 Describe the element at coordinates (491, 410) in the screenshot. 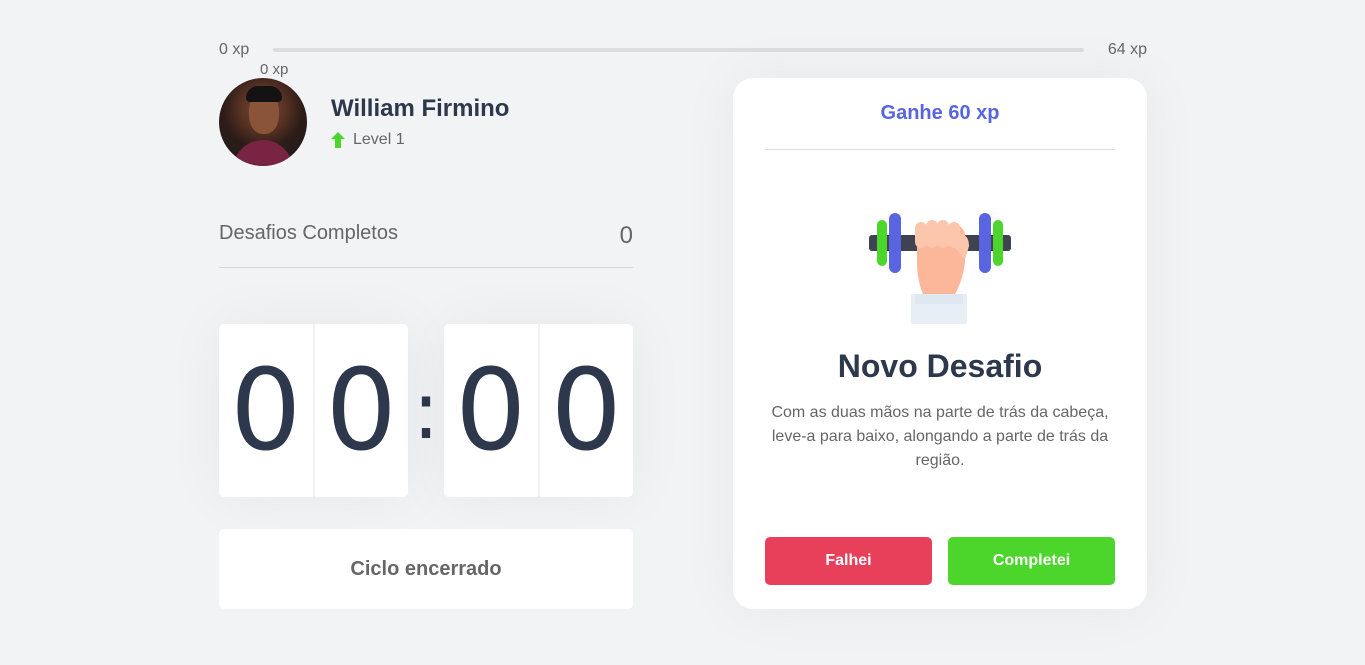

I see `second-digit-tens: 0` at that location.